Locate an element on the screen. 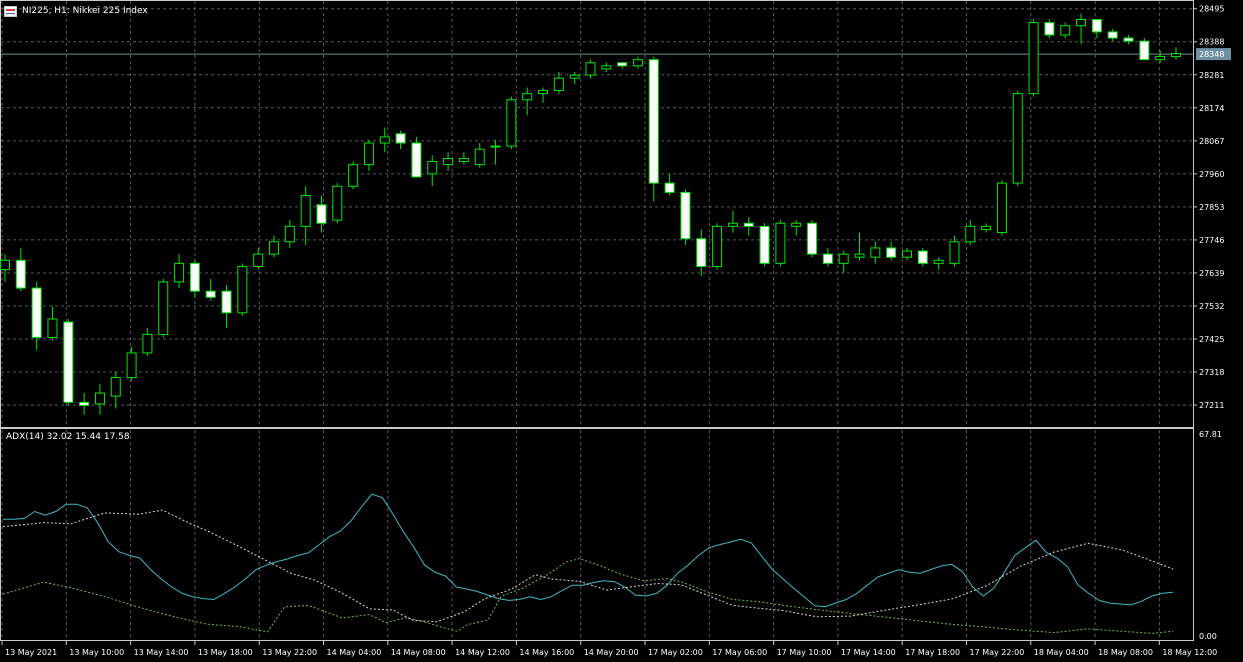 This screenshot has height=662, width=1243. time-label: 14 May 20:00 is located at coordinates (611, 652).